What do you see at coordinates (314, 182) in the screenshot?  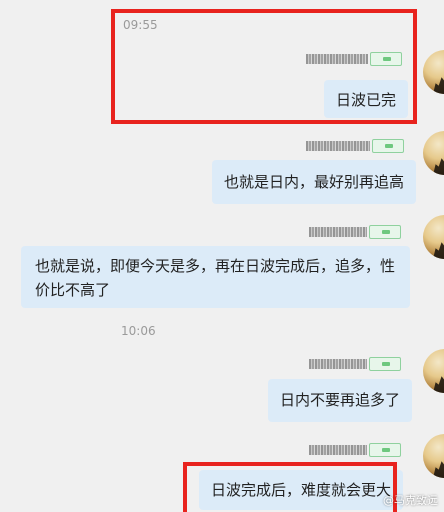 I see `message-bubble: 也就是日内，最好别再追高` at bounding box center [314, 182].